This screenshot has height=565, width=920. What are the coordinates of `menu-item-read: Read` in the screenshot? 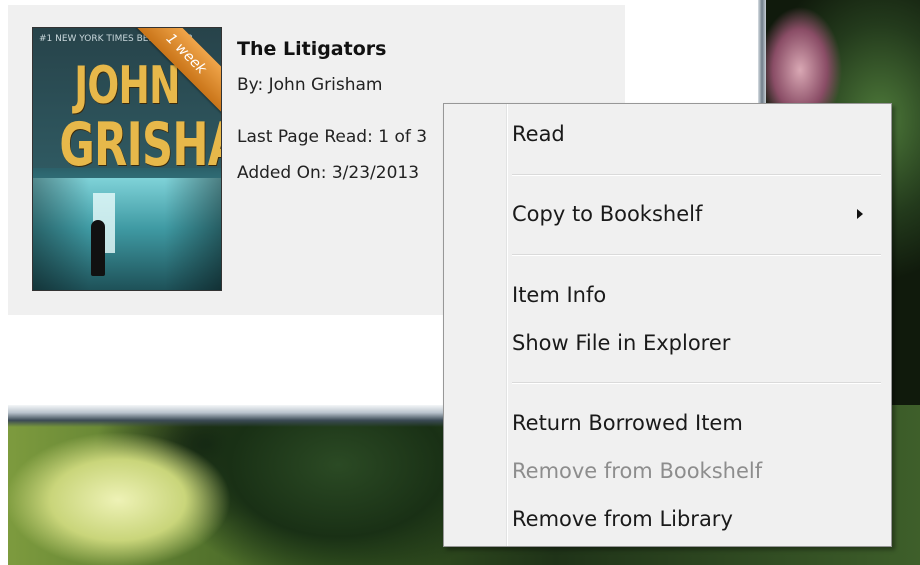 It's located at (667, 134).